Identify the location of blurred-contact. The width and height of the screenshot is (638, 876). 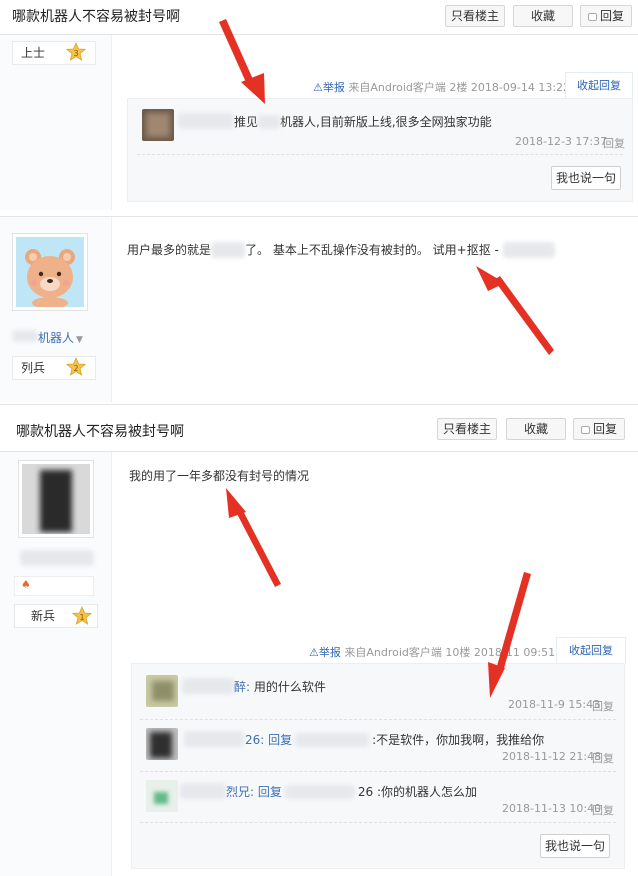
(528, 250).